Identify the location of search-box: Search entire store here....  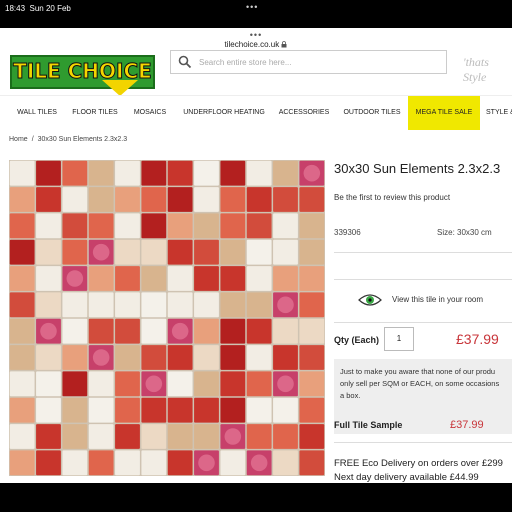
(308, 62).